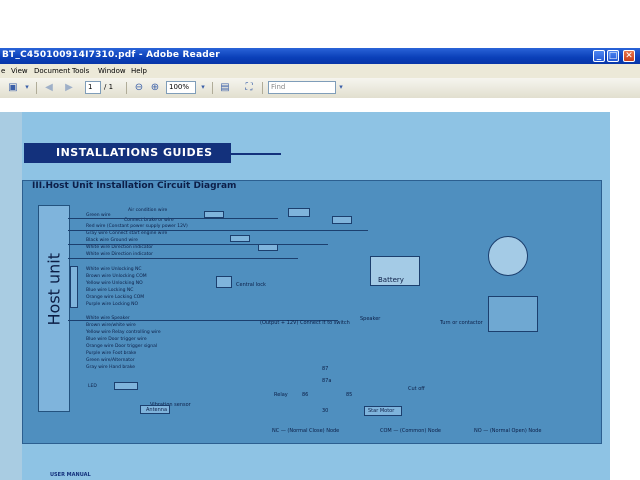 Image resolution: width=640 pixels, height=480 pixels. I want to click on page-number-input: 1, so click(93, 87).